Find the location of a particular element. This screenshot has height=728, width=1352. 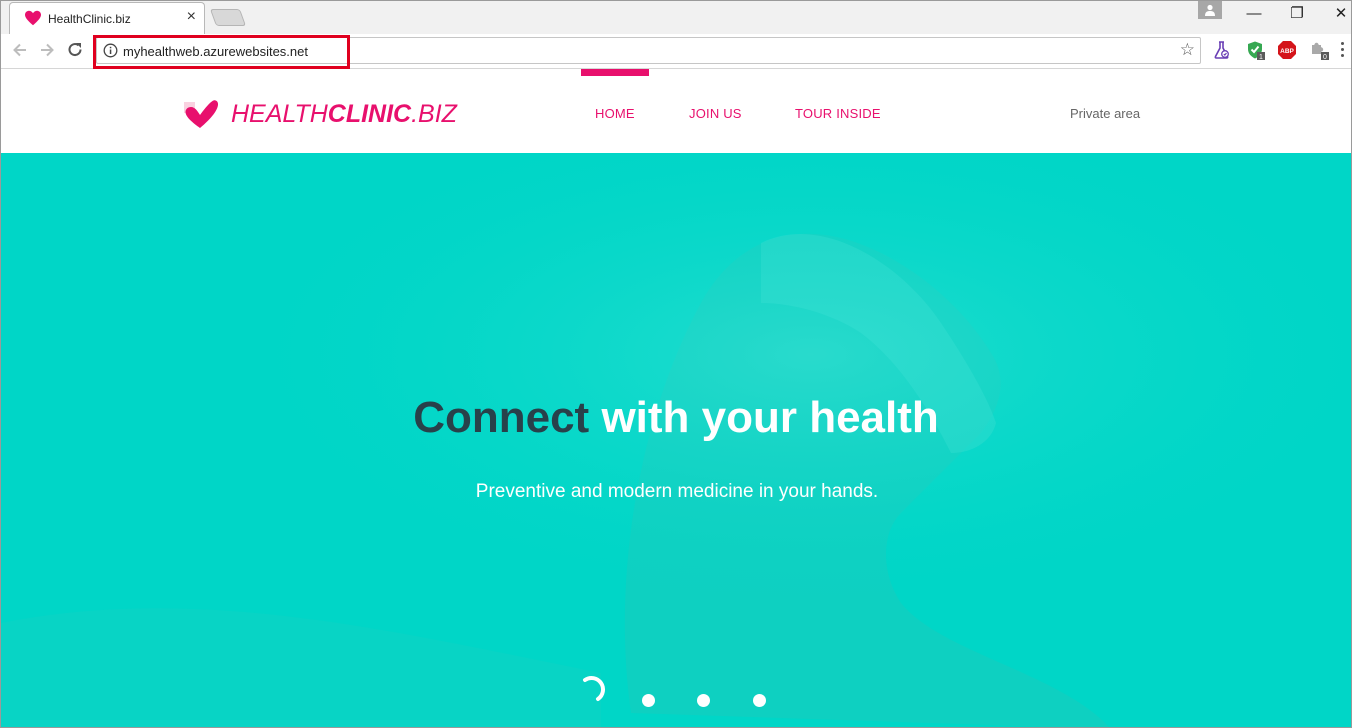

back-arrow-icon is located at coordinates (20, 50).